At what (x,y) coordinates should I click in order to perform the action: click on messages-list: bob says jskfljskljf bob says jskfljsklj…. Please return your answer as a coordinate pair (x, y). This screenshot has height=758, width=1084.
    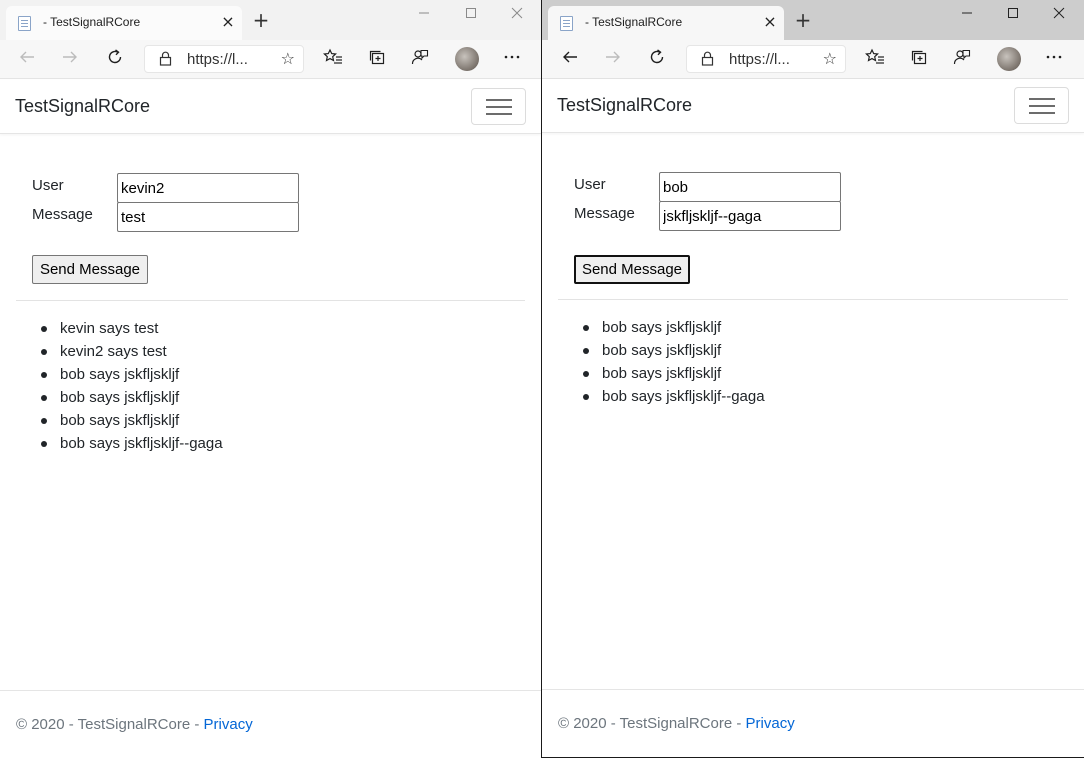
    Looking at the image, I should click on (674, 362).